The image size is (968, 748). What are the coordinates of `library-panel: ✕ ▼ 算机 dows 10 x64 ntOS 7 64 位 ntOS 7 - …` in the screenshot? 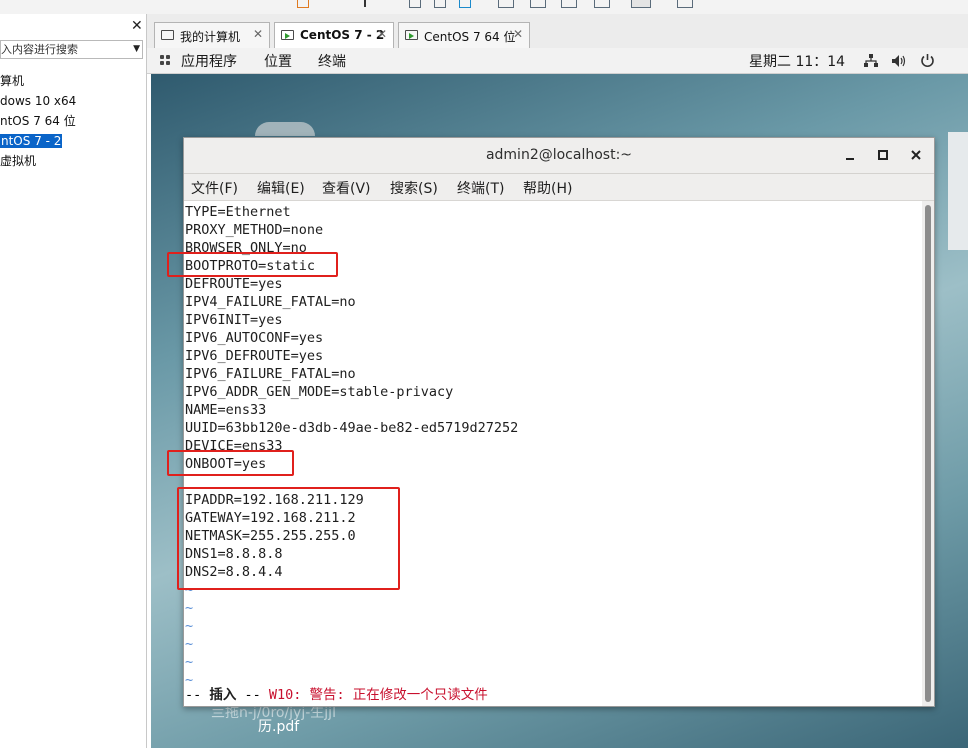 It's located at (73, 381).